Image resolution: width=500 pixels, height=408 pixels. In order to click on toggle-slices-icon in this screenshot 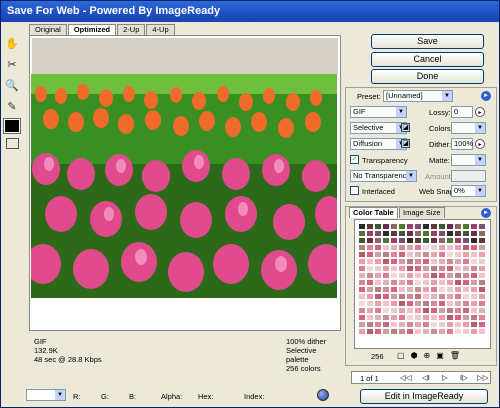, I will do `click(12, 143)`.